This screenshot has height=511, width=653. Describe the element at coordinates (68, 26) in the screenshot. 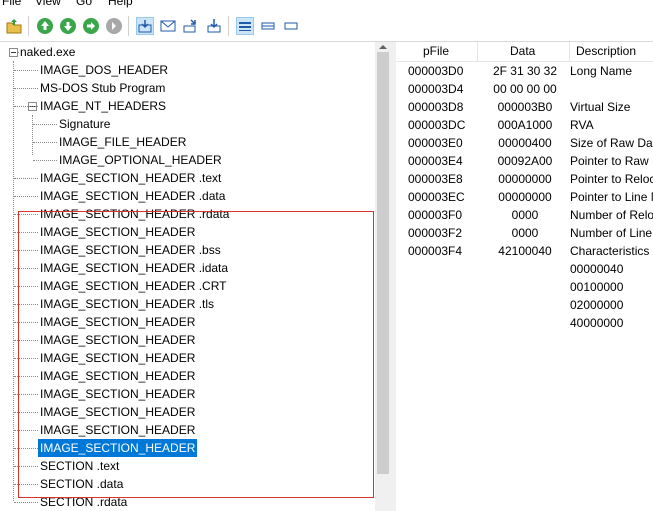

I see `go-down-icon` at that location.